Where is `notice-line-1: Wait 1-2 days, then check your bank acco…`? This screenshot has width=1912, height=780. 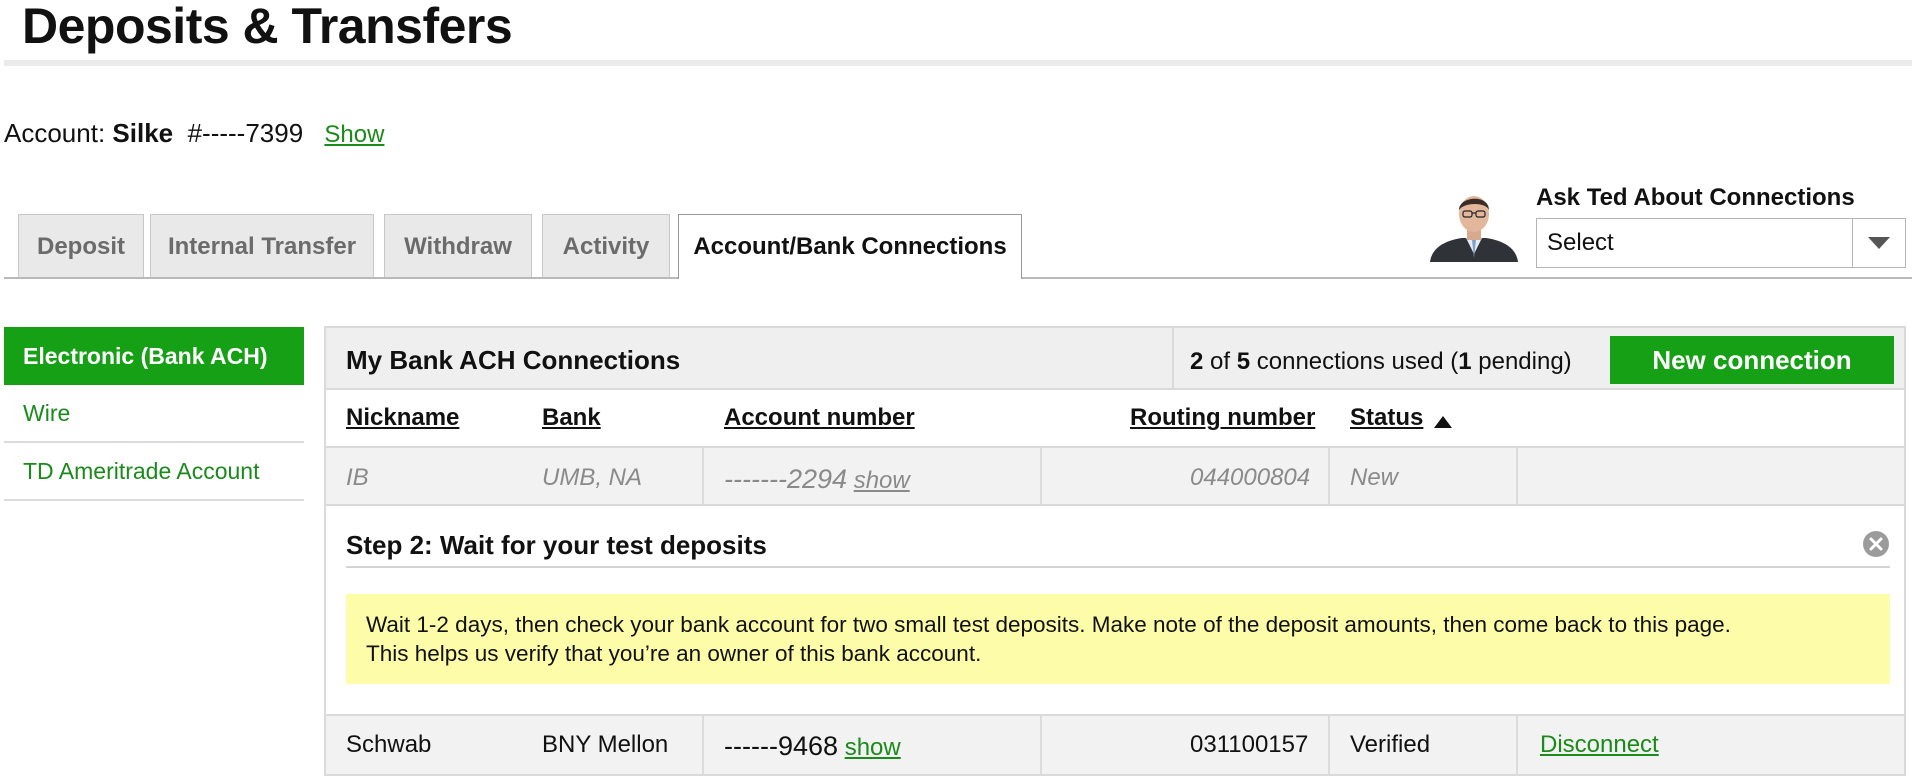 notice-line-1: Wait 1-2 days, then check your bank acco… is located at coordinates (1048, 624).